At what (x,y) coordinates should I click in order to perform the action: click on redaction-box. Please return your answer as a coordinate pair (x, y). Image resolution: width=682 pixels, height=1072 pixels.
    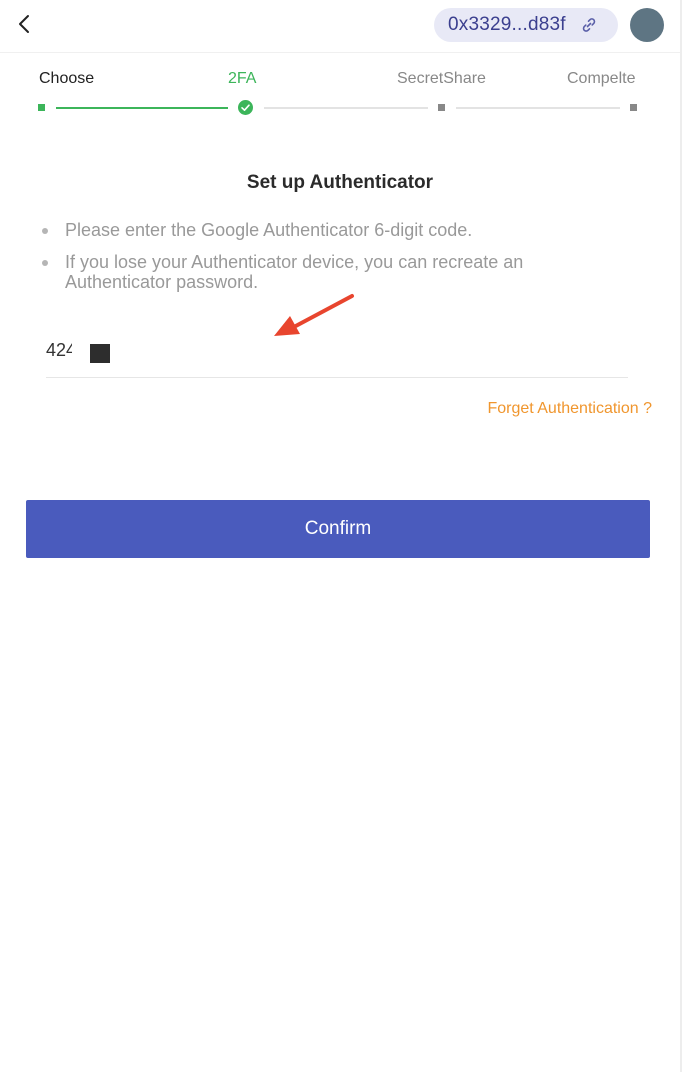
    Looking at the image, I should click on (100, 353).